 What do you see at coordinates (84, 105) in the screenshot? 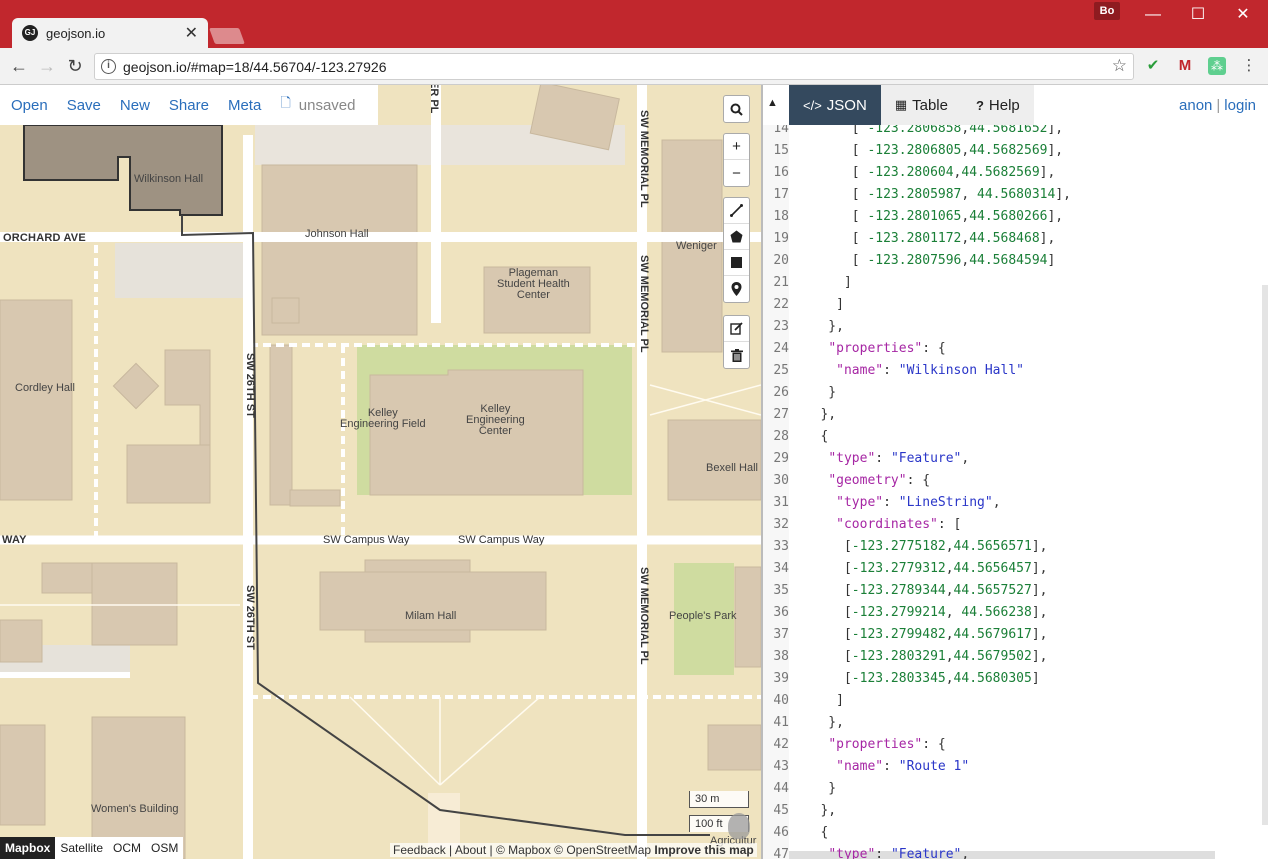
I see `menu-save: Save` at bounding box center [84, 105].